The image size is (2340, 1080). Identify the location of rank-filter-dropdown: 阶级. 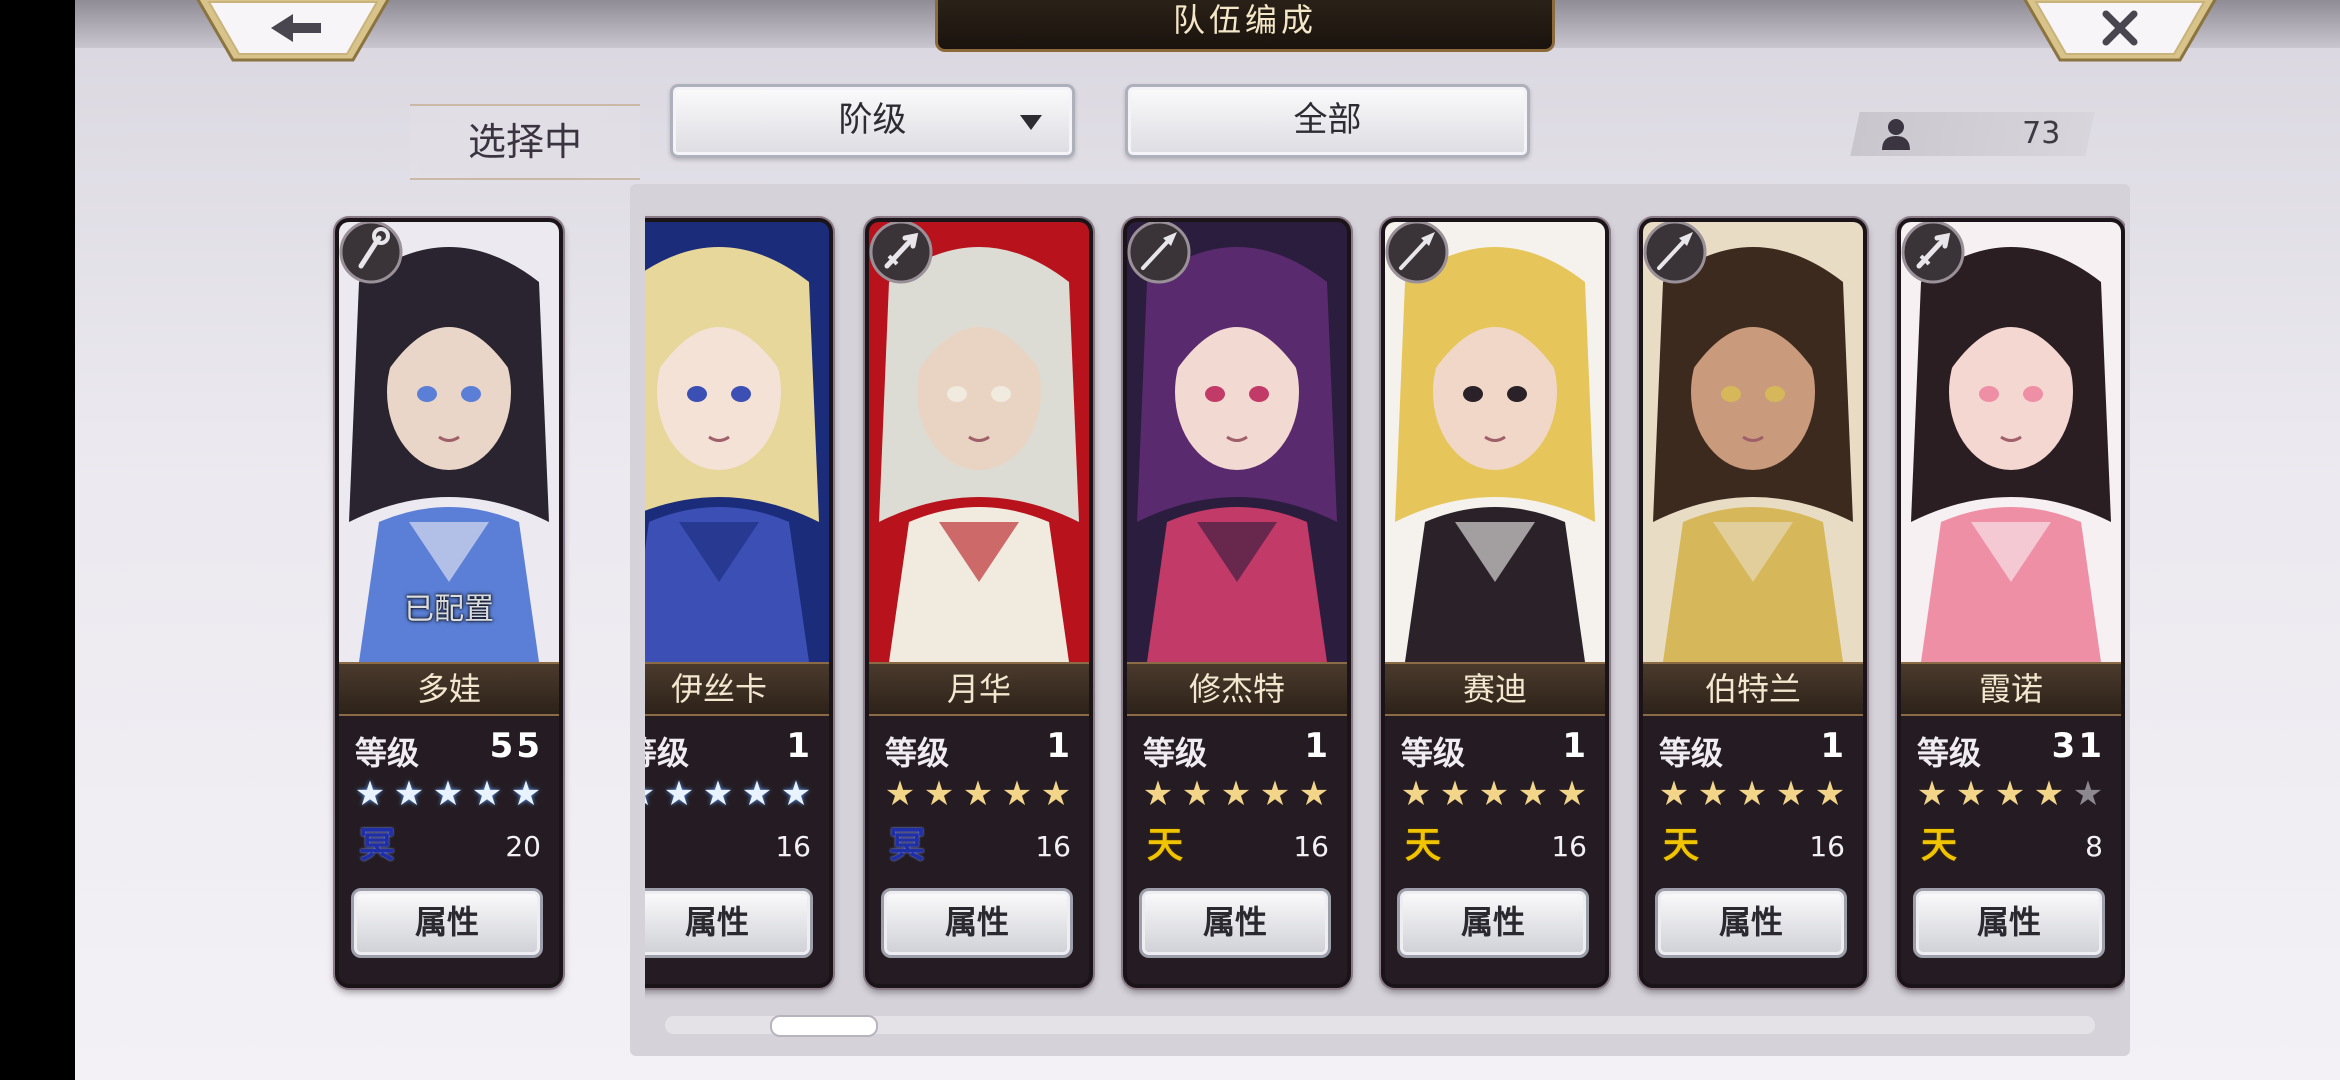
(872, 121).